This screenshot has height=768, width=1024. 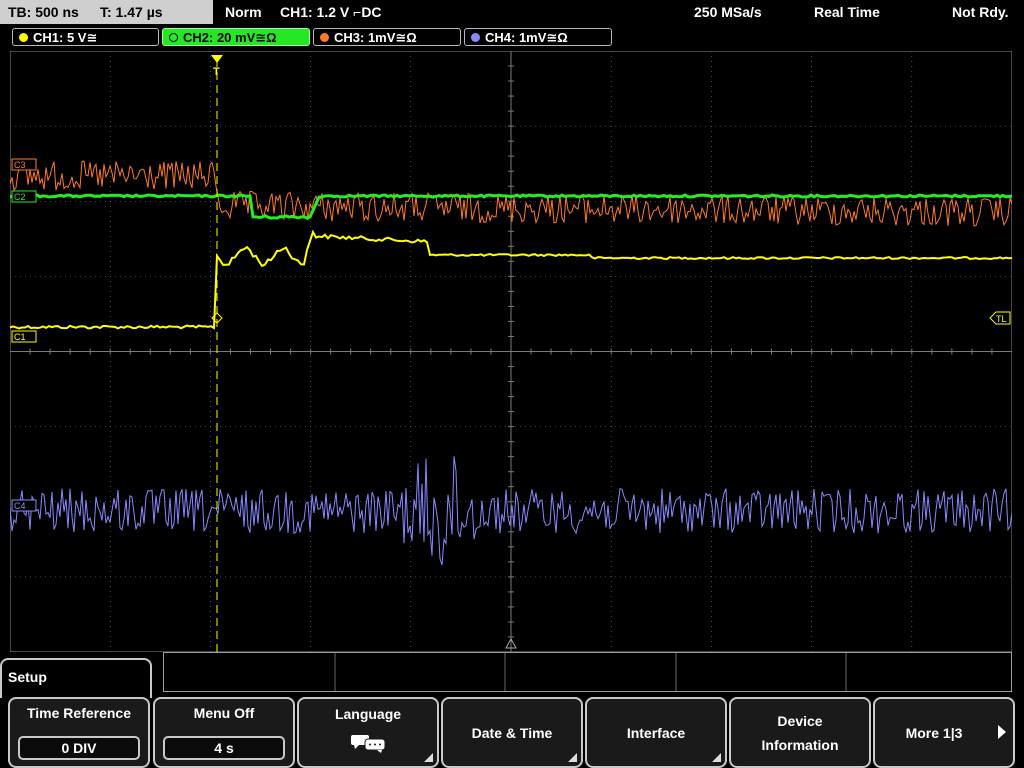 I want to click on sample-rate: 250 MSa/s, so click(x=728, y=12).